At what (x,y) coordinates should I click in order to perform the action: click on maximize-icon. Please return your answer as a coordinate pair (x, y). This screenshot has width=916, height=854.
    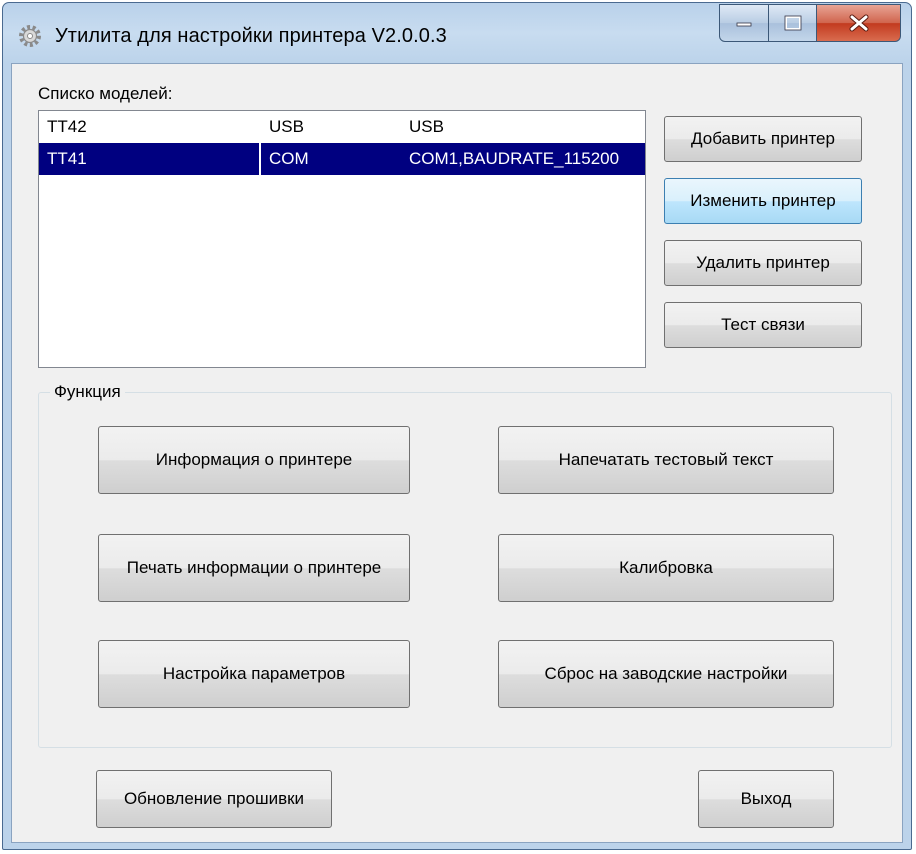
    Looking at the image, I should click on (792, 23).